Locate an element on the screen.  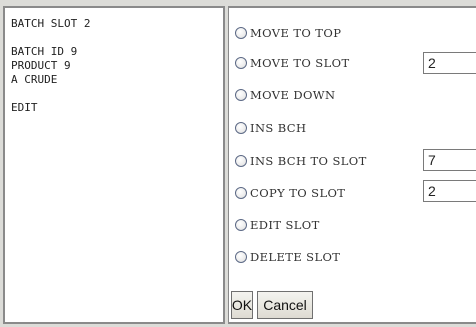
option-move-down: MOVE DOWN is located at coordinates (285, 95).